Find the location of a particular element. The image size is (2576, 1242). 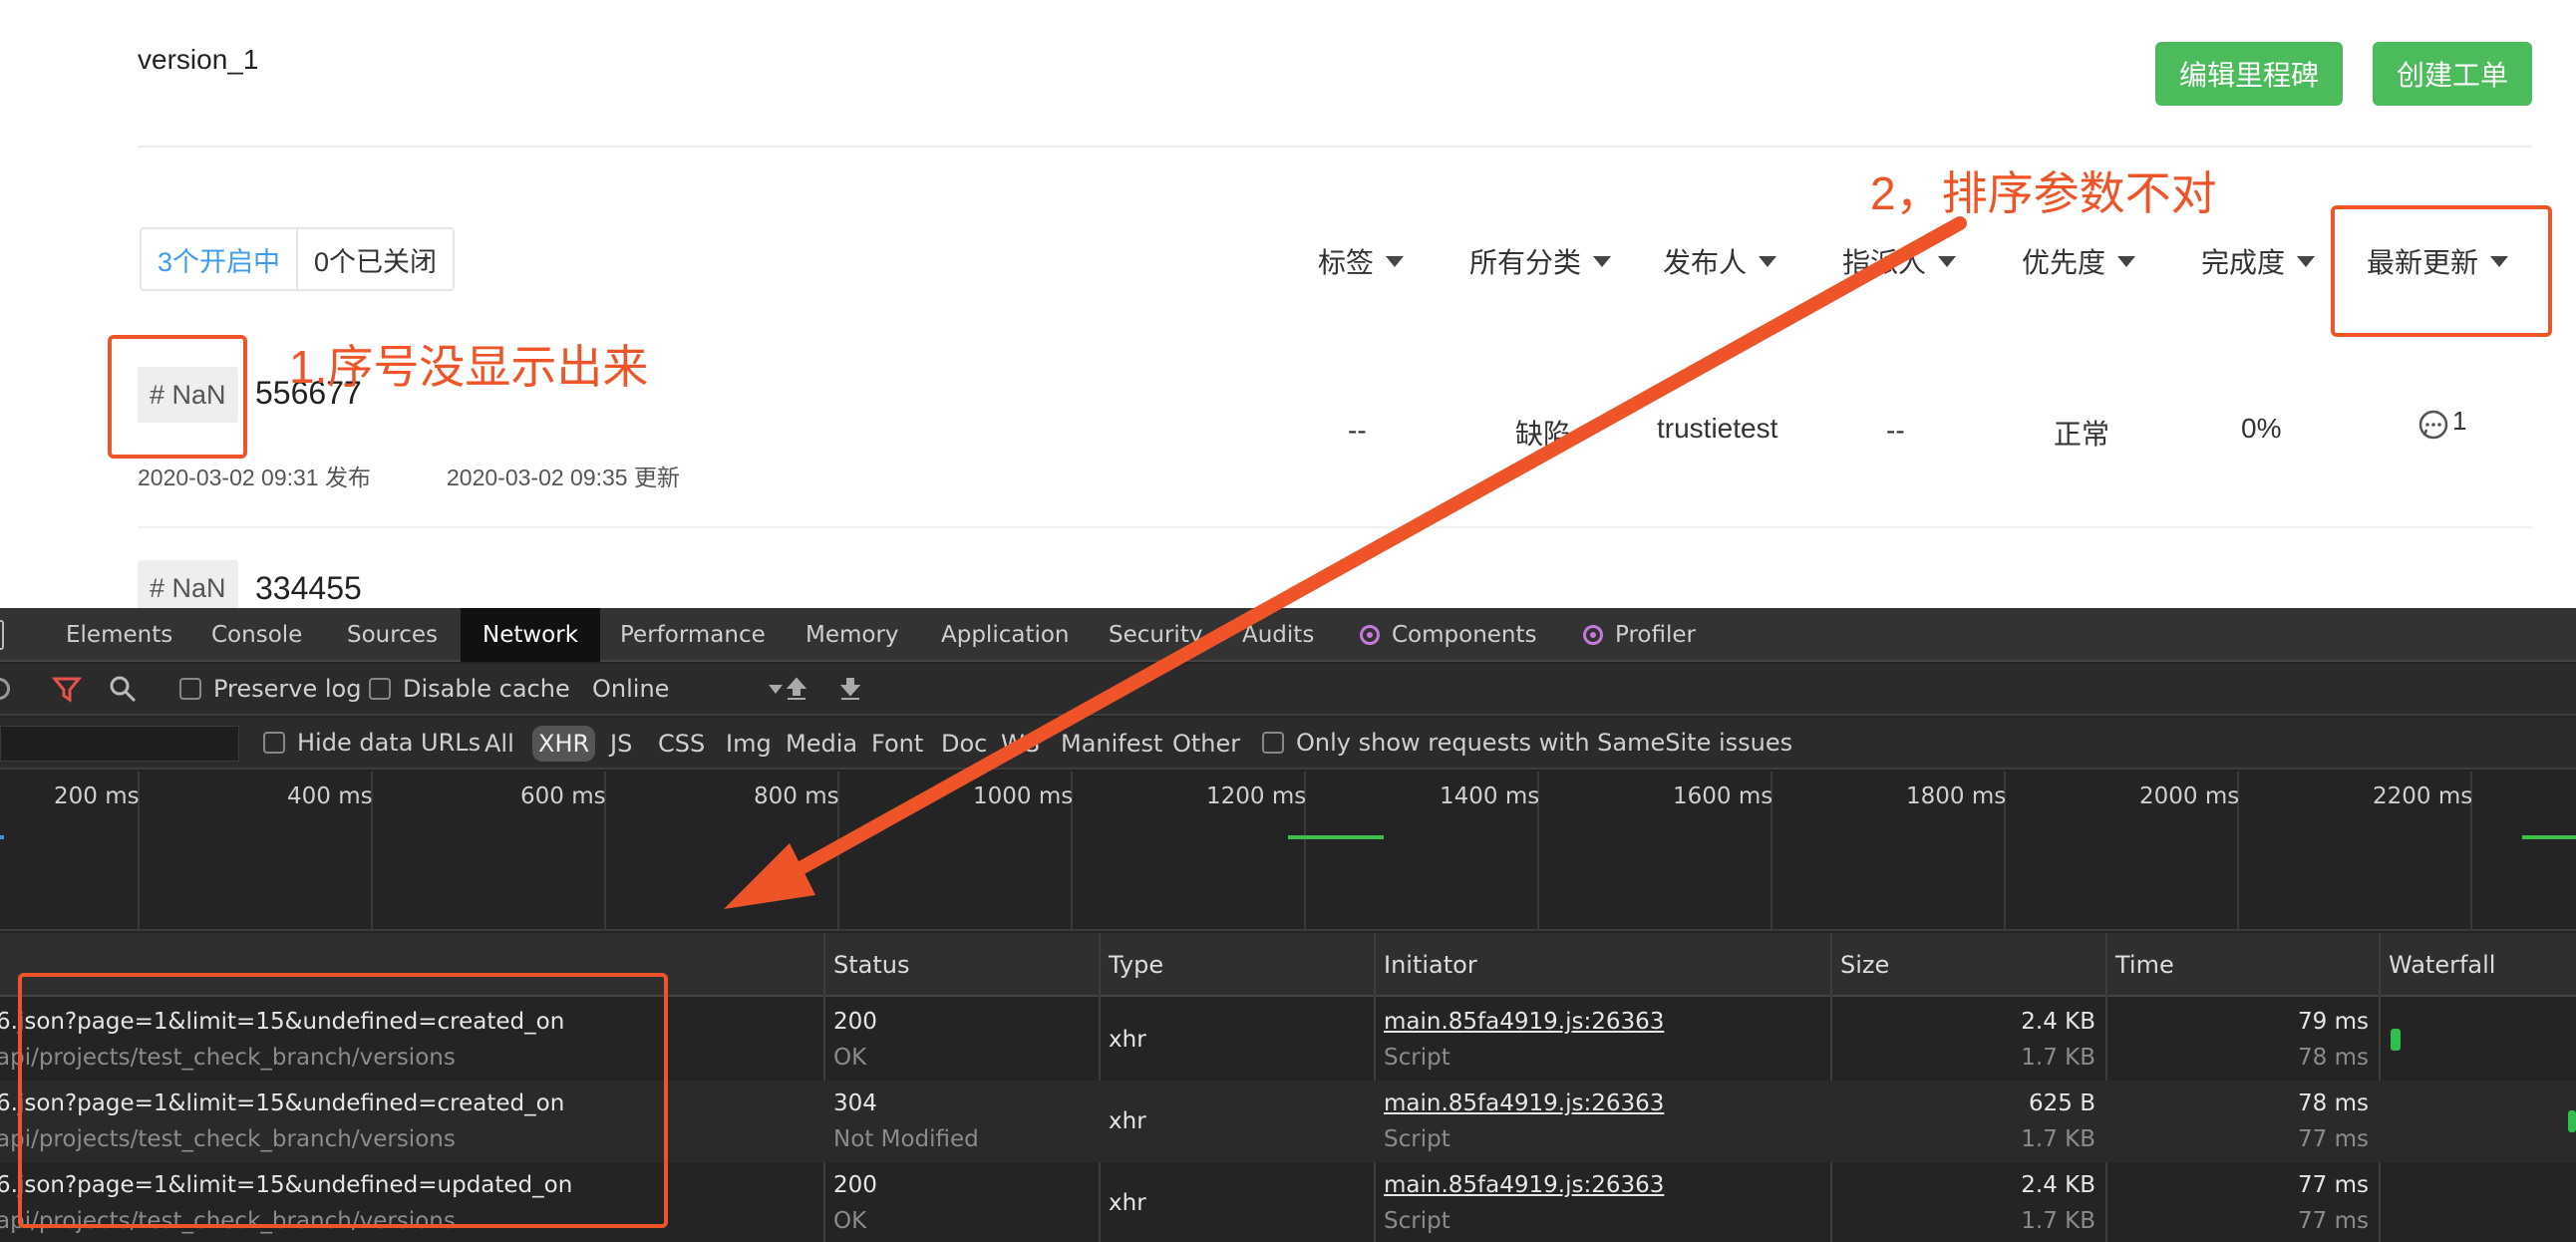

tab-performance: Performance is located at coordinates (693, 635).